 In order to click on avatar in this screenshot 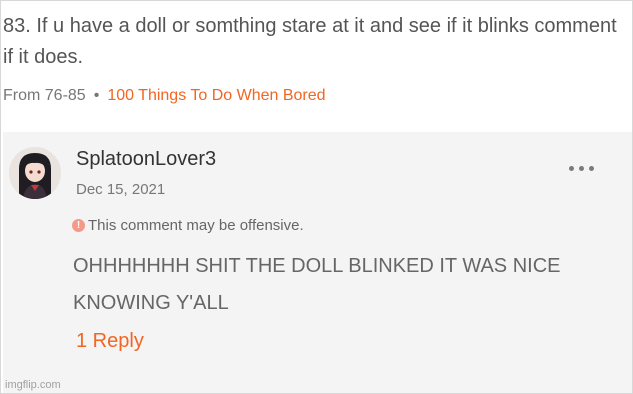, I will do `click(35, 173)`.